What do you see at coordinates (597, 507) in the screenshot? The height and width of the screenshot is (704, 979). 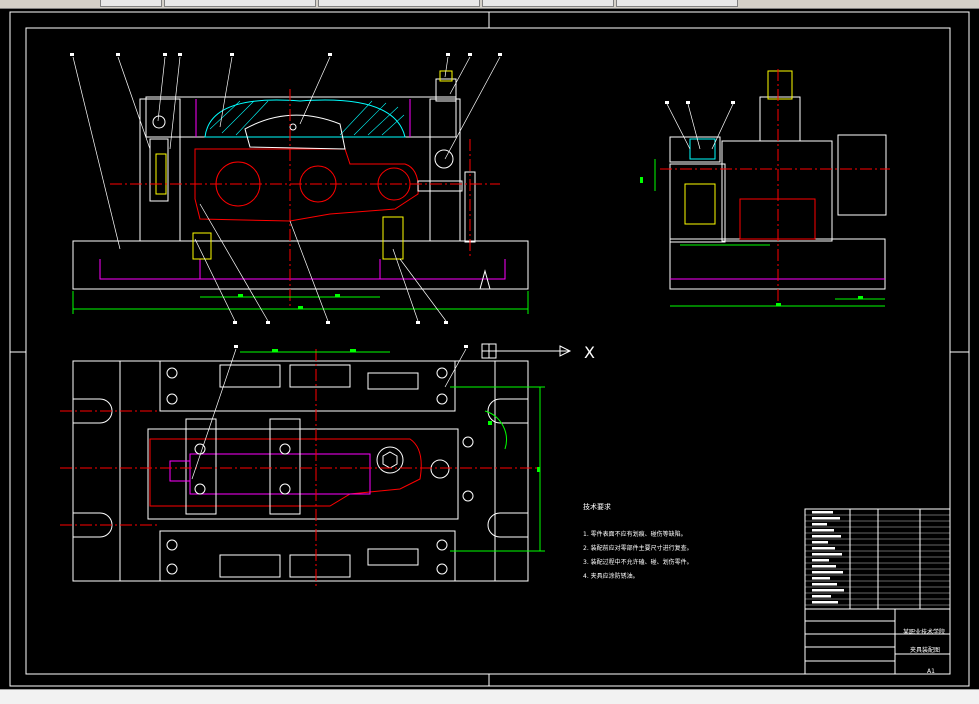 I see `tech-notes-heading: 技术要求` at bounding box center [597, 507].